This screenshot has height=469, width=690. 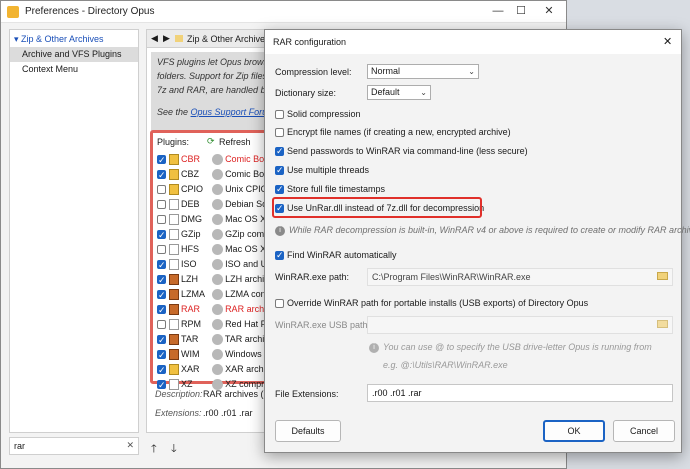 I want to click on full-timestamps-option: Store full file timestamps, so click(x=330, y=189).